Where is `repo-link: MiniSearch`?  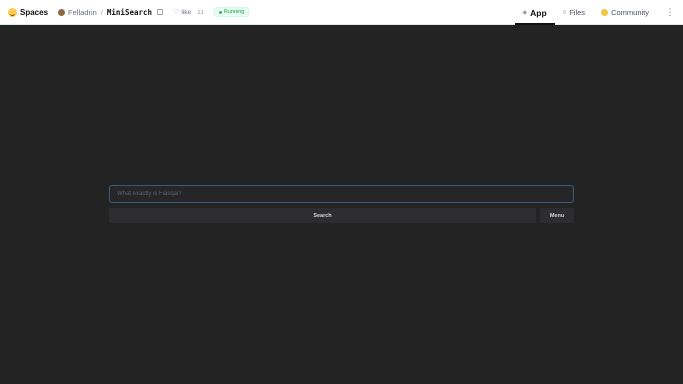 repo-link: MiniSearch is located at coordinates (129, 12).